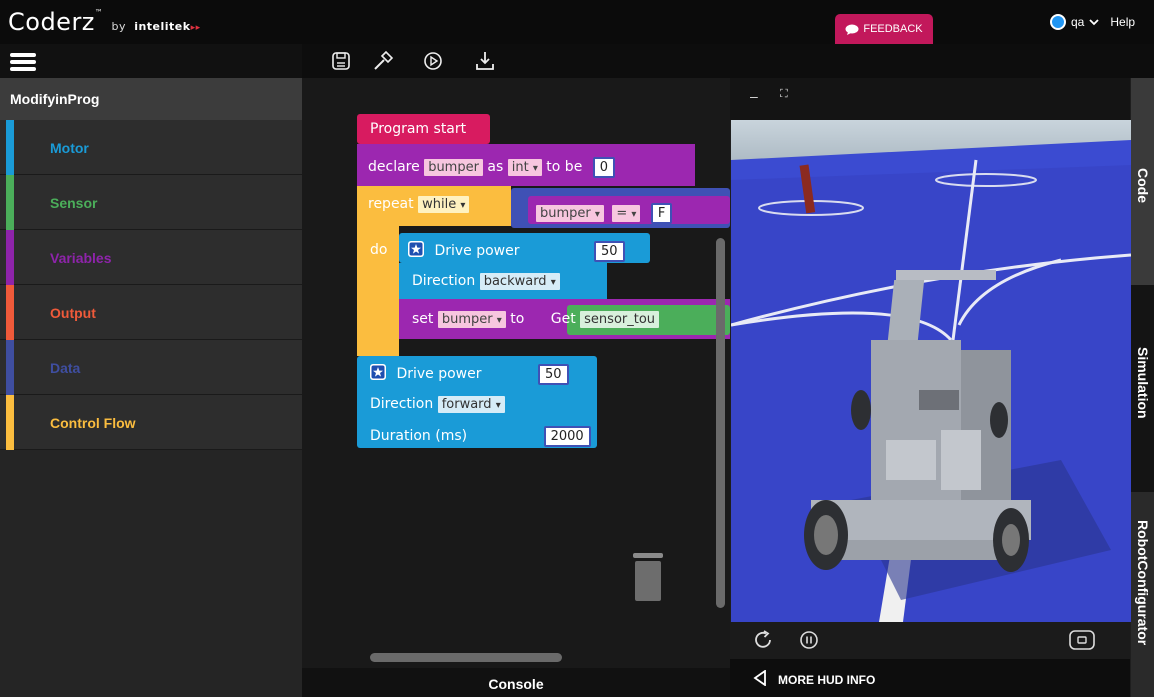 The height and width of the screenshot is (697, 1154). Describe the element at coordinates (104, 22) in the screenshot. I see `app-logo: Coderz™ by intelitek▸▸` at that location.